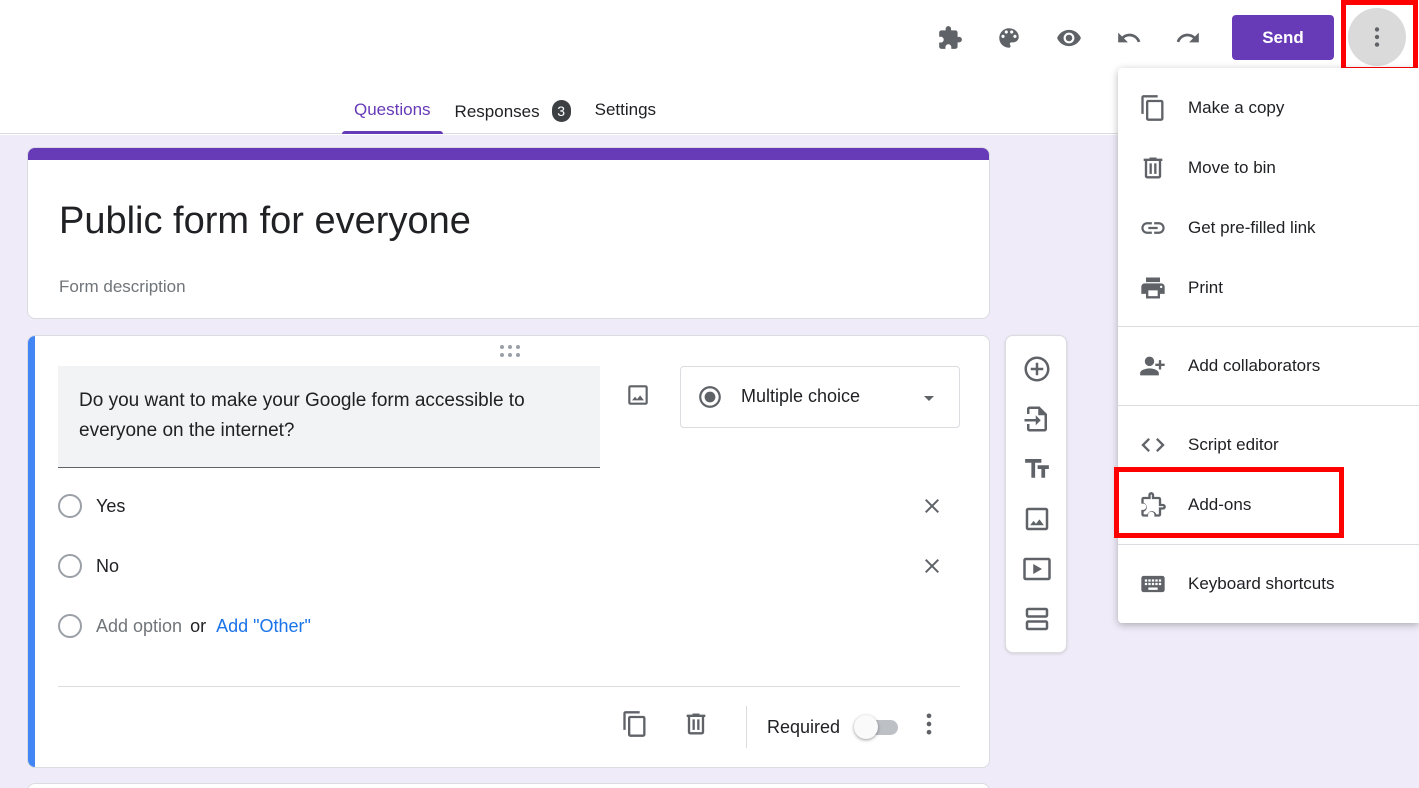 The width and height of the screenshot is (1419, 788). What do you see at coordinates (1254, 365) in the screenshot?
I see `menu-item-label: Add collaborators` at bounding box center [1254, 365].